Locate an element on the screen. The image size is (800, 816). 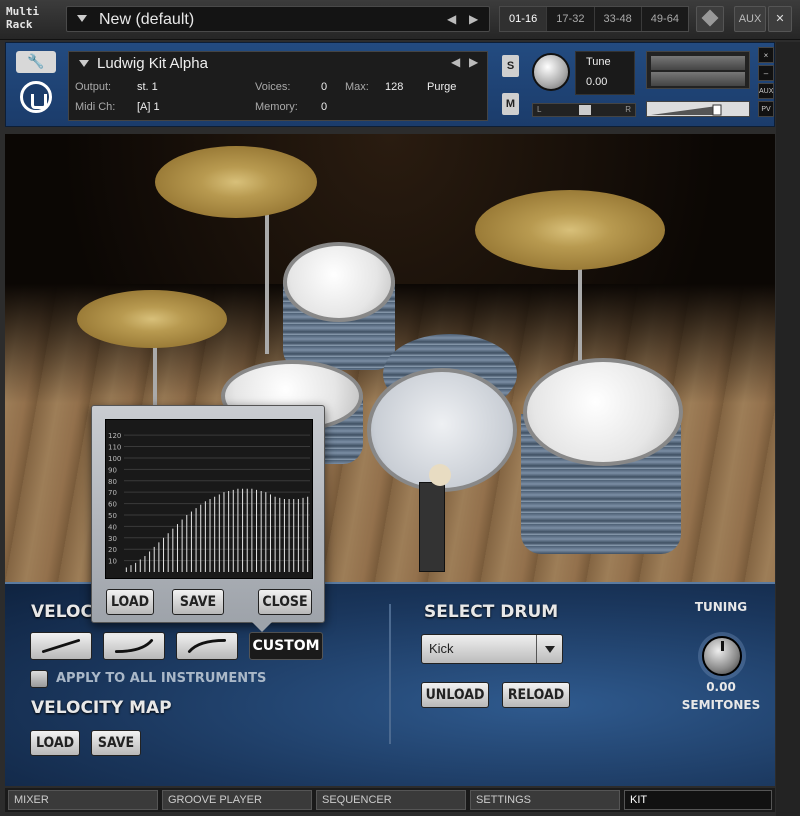
ride-cymbal is located at coordinates (570, 230).